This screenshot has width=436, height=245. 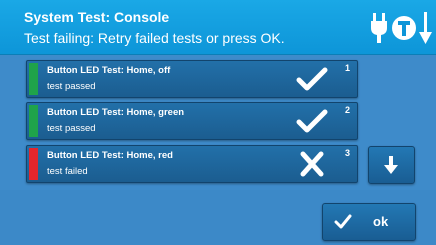 What do you see at coordinates (347, 153) in the screenshot?
I see `test-index: 3` at bounding box center [347, 153].